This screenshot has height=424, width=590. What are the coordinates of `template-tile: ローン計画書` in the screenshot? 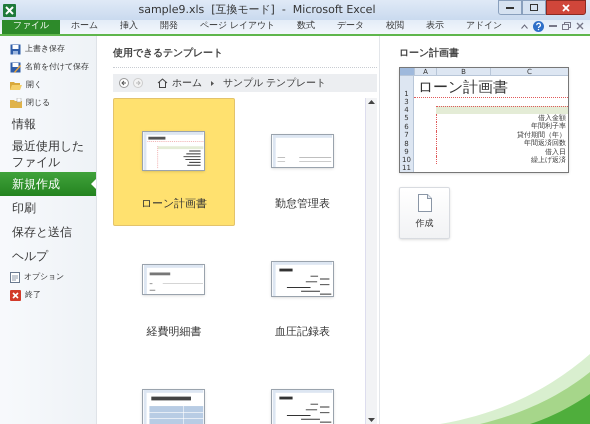 It's located at (173, 162).